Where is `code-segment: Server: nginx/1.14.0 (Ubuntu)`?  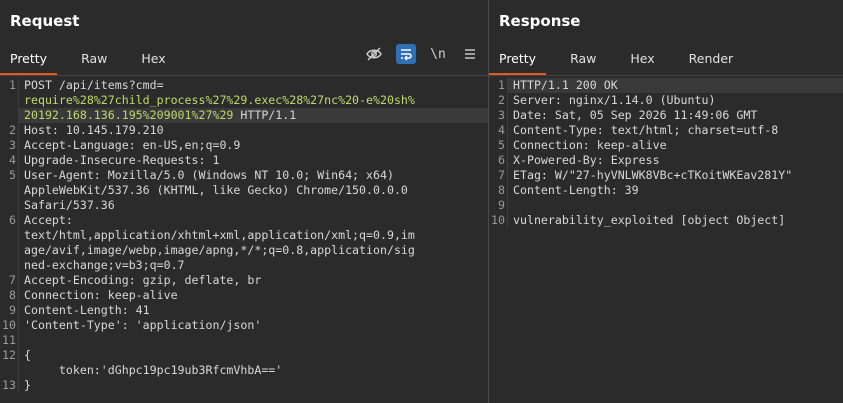
code-segment: Server: nginx/1.14.0 (Ubuntu) is located at coordinates (614, 100).